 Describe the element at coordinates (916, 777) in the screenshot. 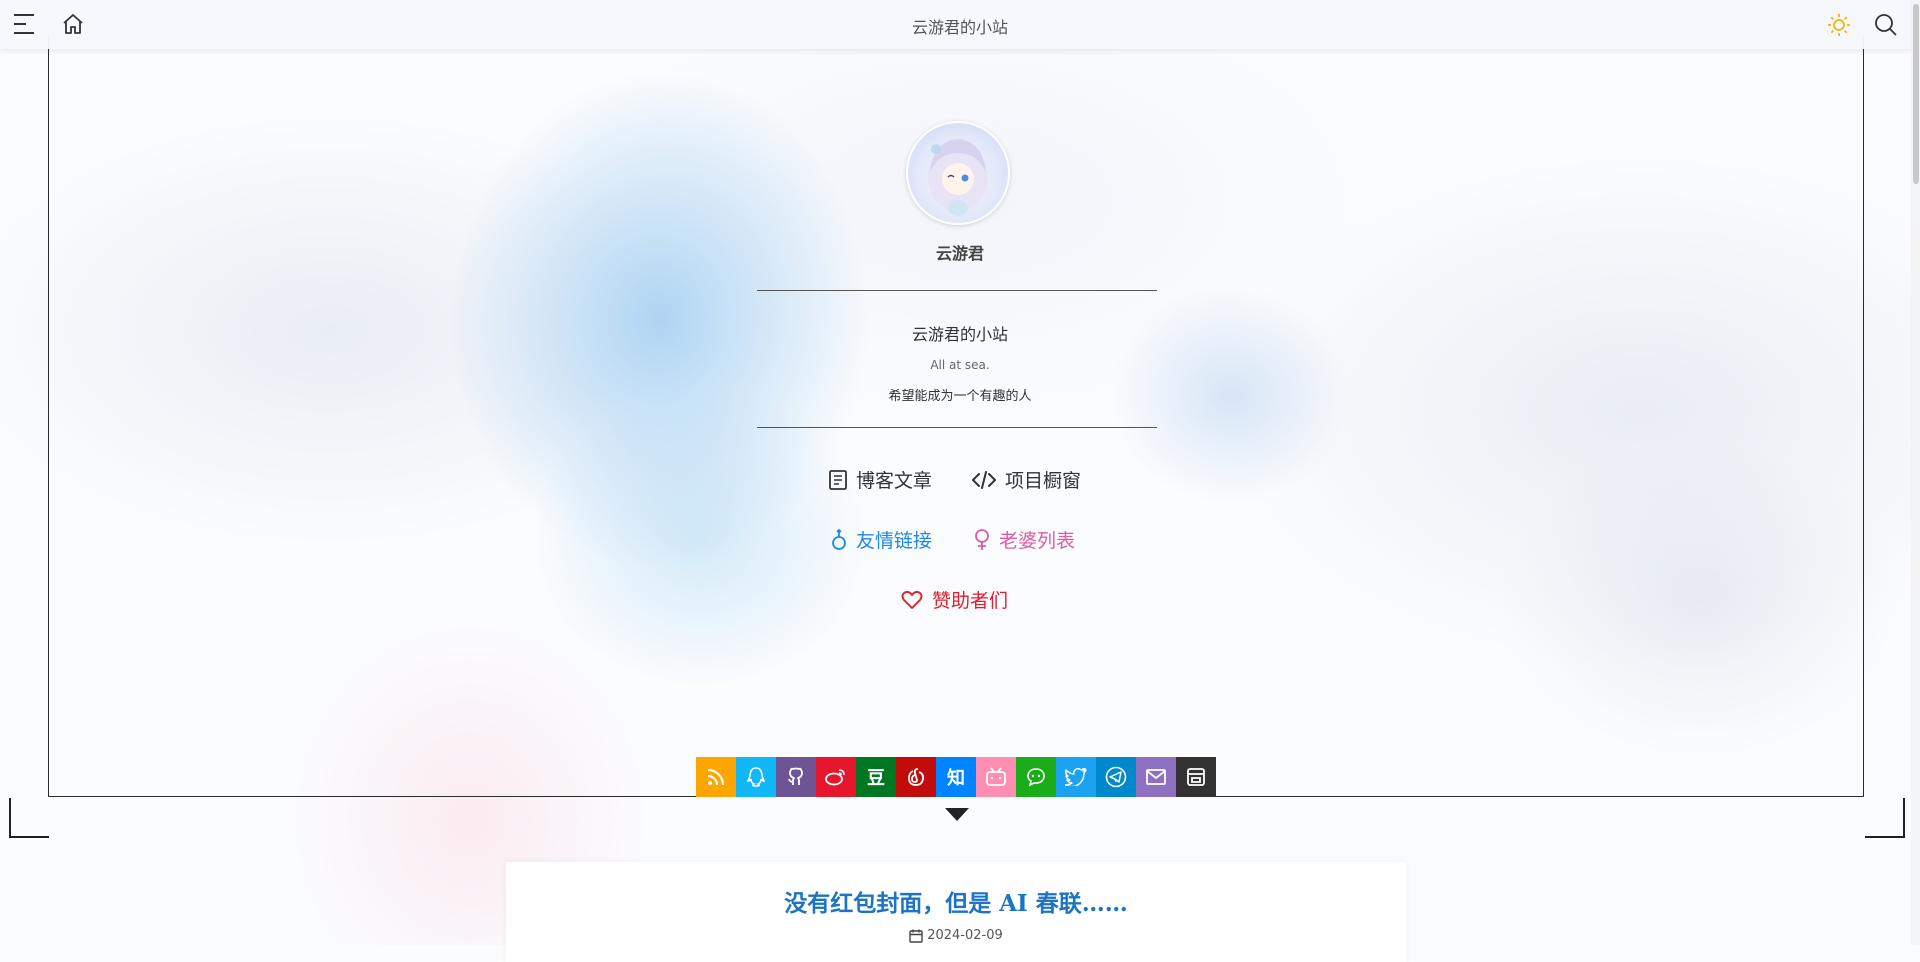

I see `netease-music-icon` at that location.